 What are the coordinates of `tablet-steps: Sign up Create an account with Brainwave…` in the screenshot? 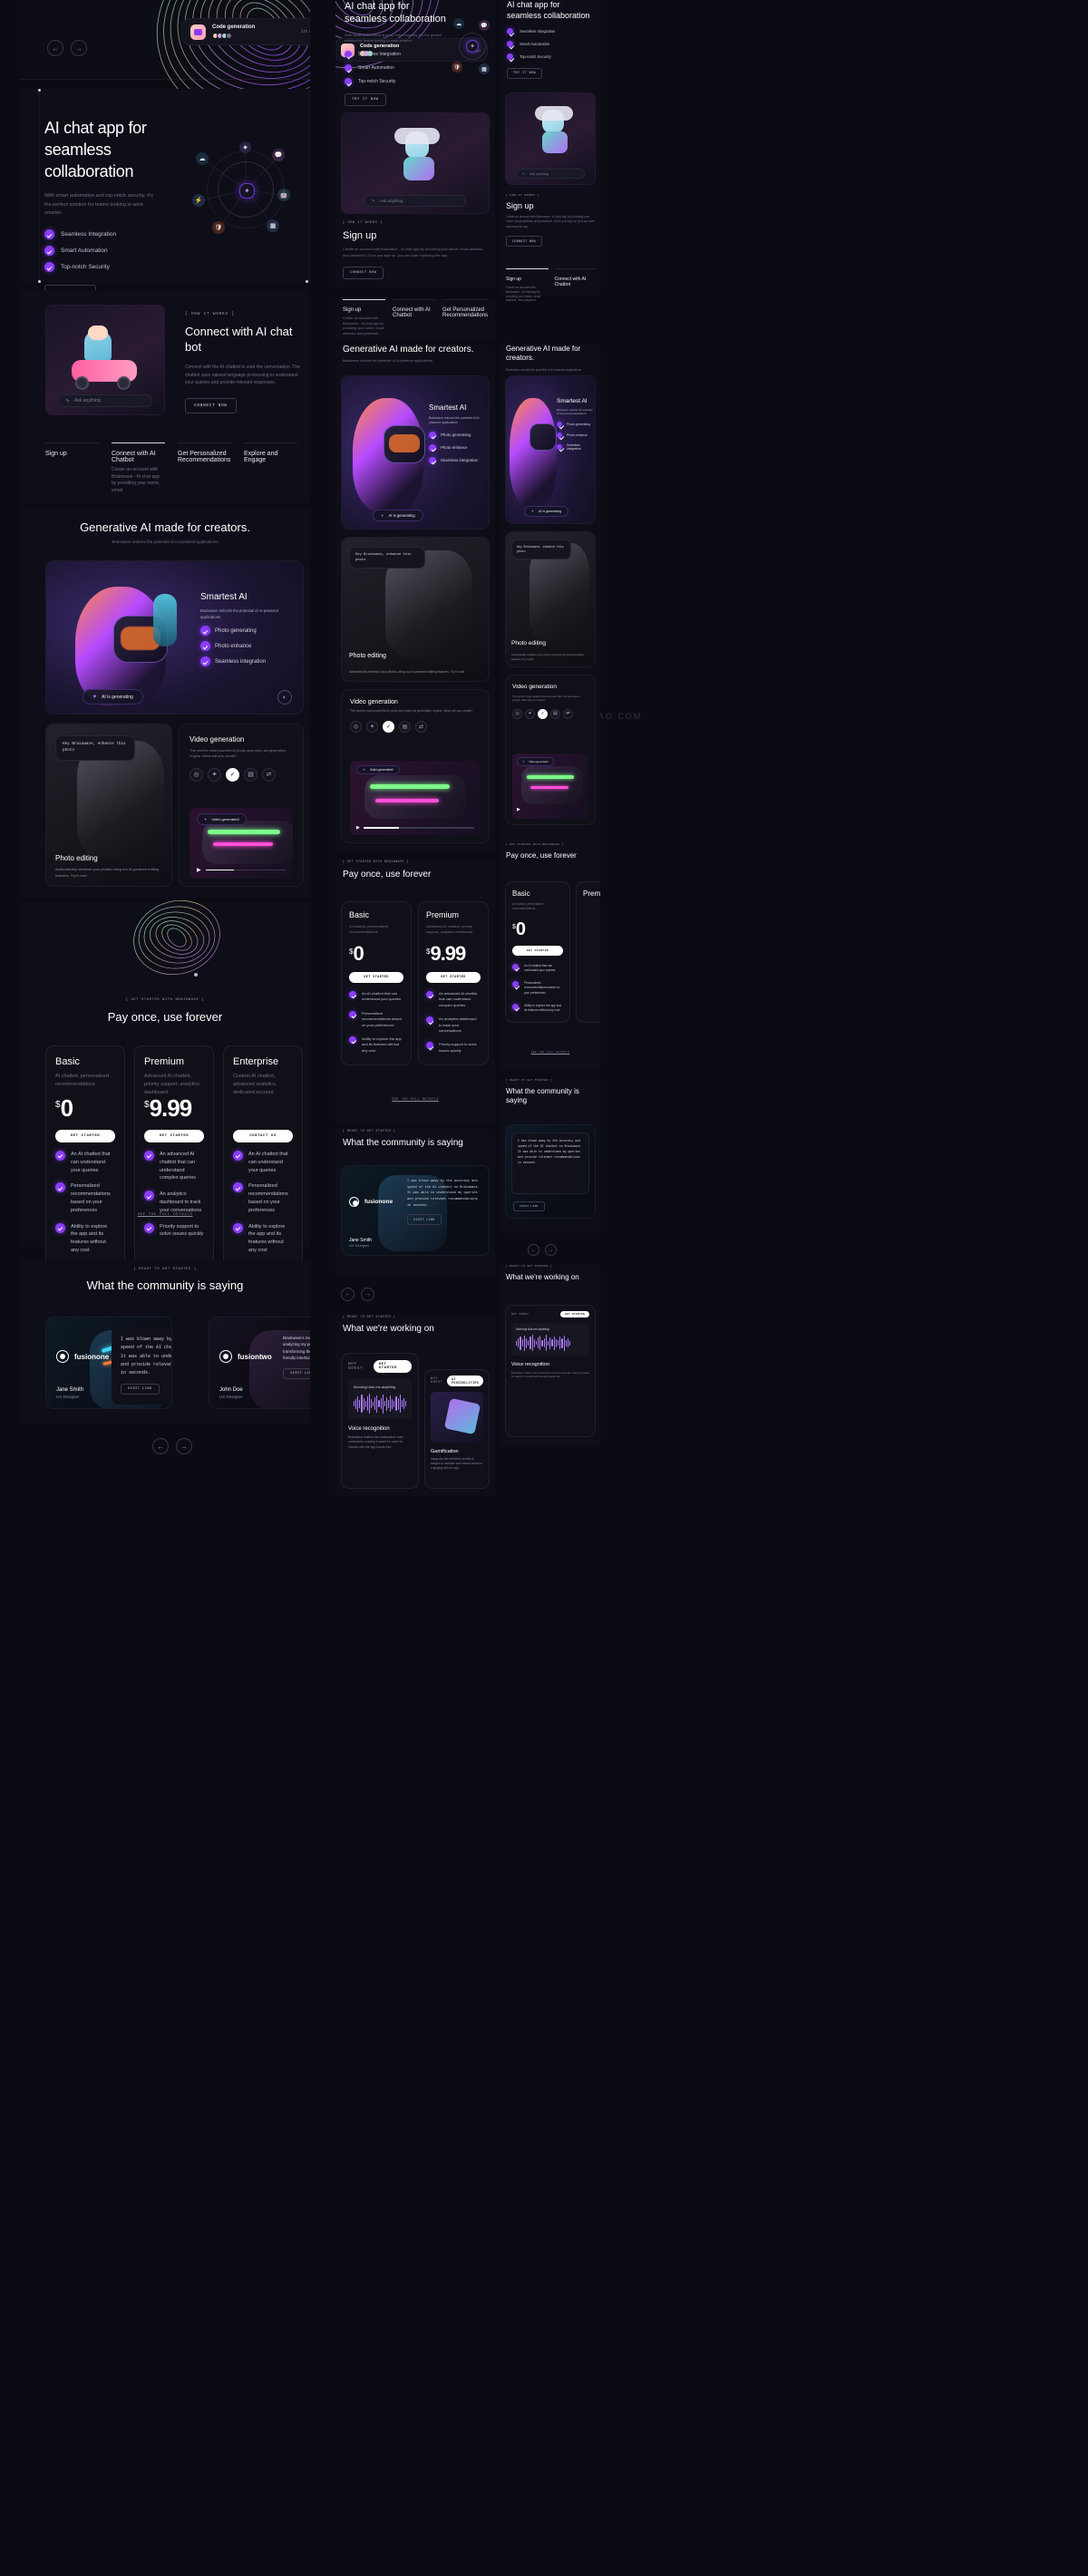 It's located at (415, 320).